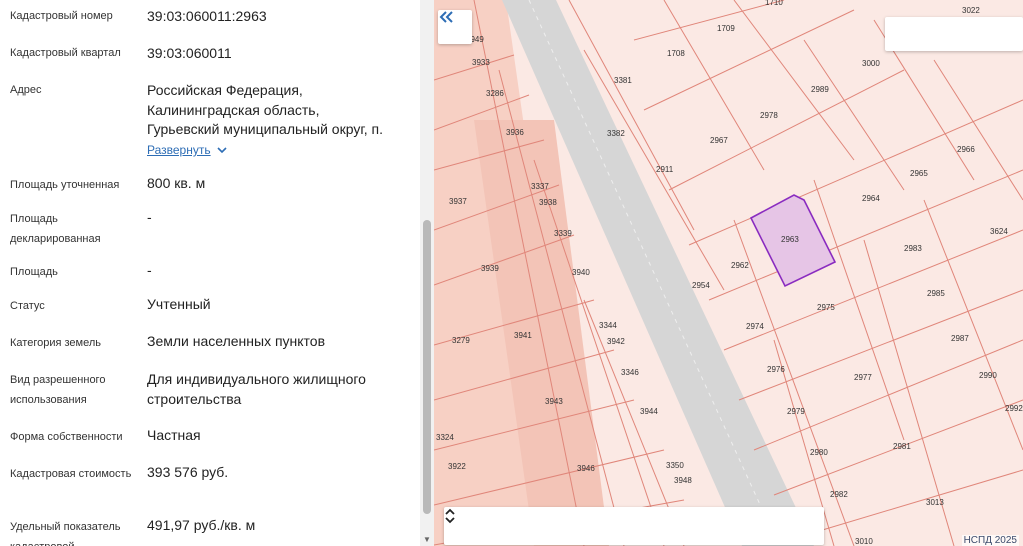  I want to click on parcel-label: 2966, so click(966, 149).